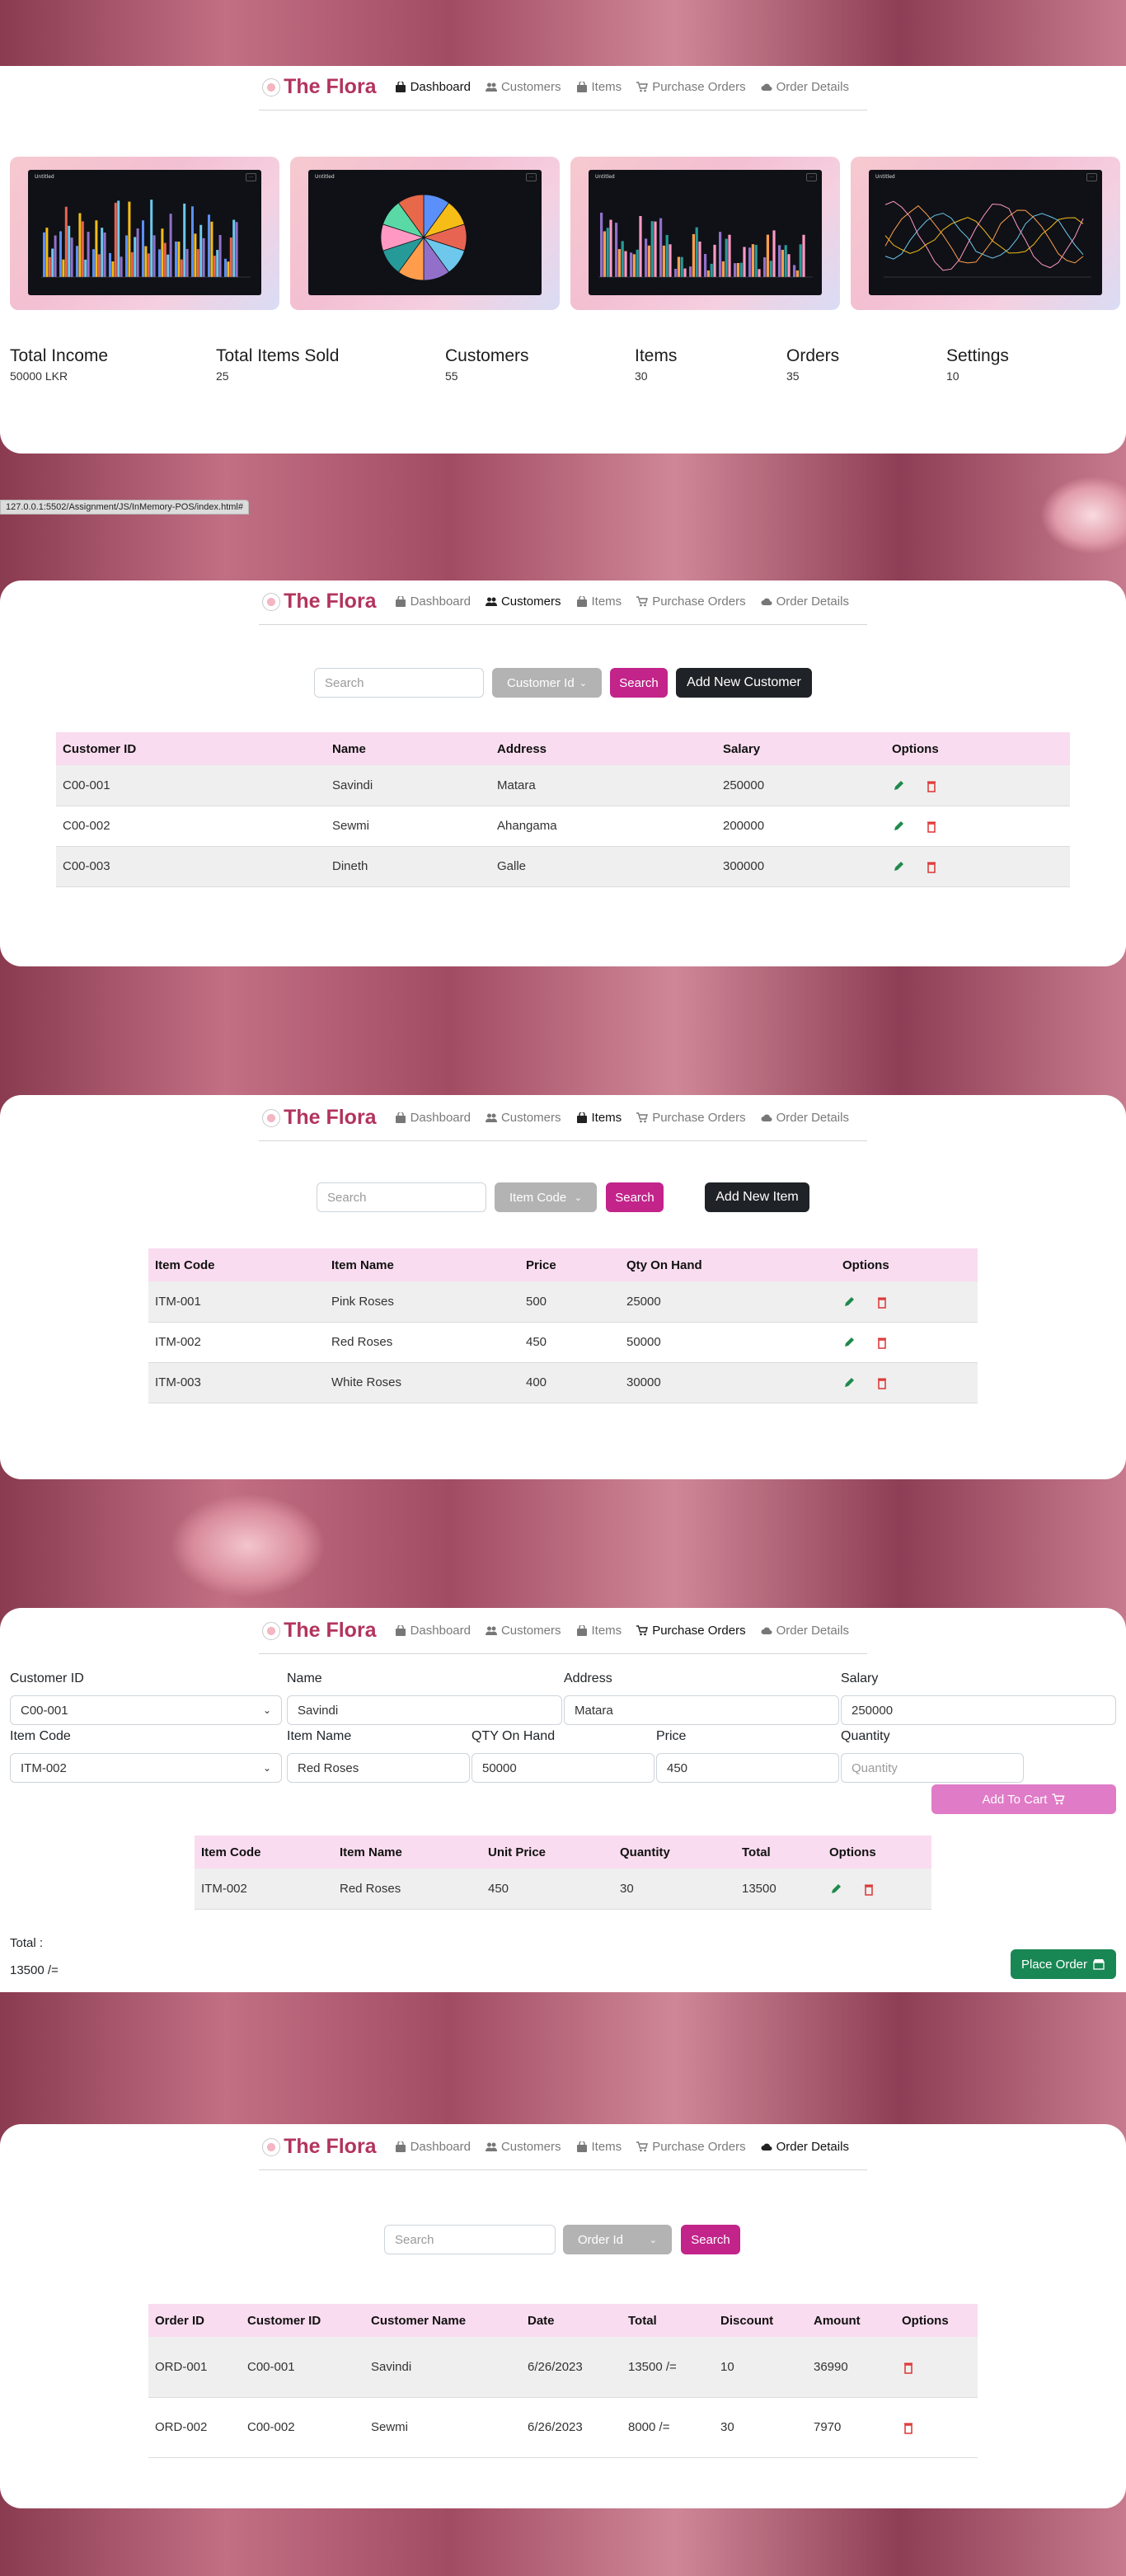  I want to click on table-row: ITM-002 Red Roses 450 30 13500, so click(563, 1889).